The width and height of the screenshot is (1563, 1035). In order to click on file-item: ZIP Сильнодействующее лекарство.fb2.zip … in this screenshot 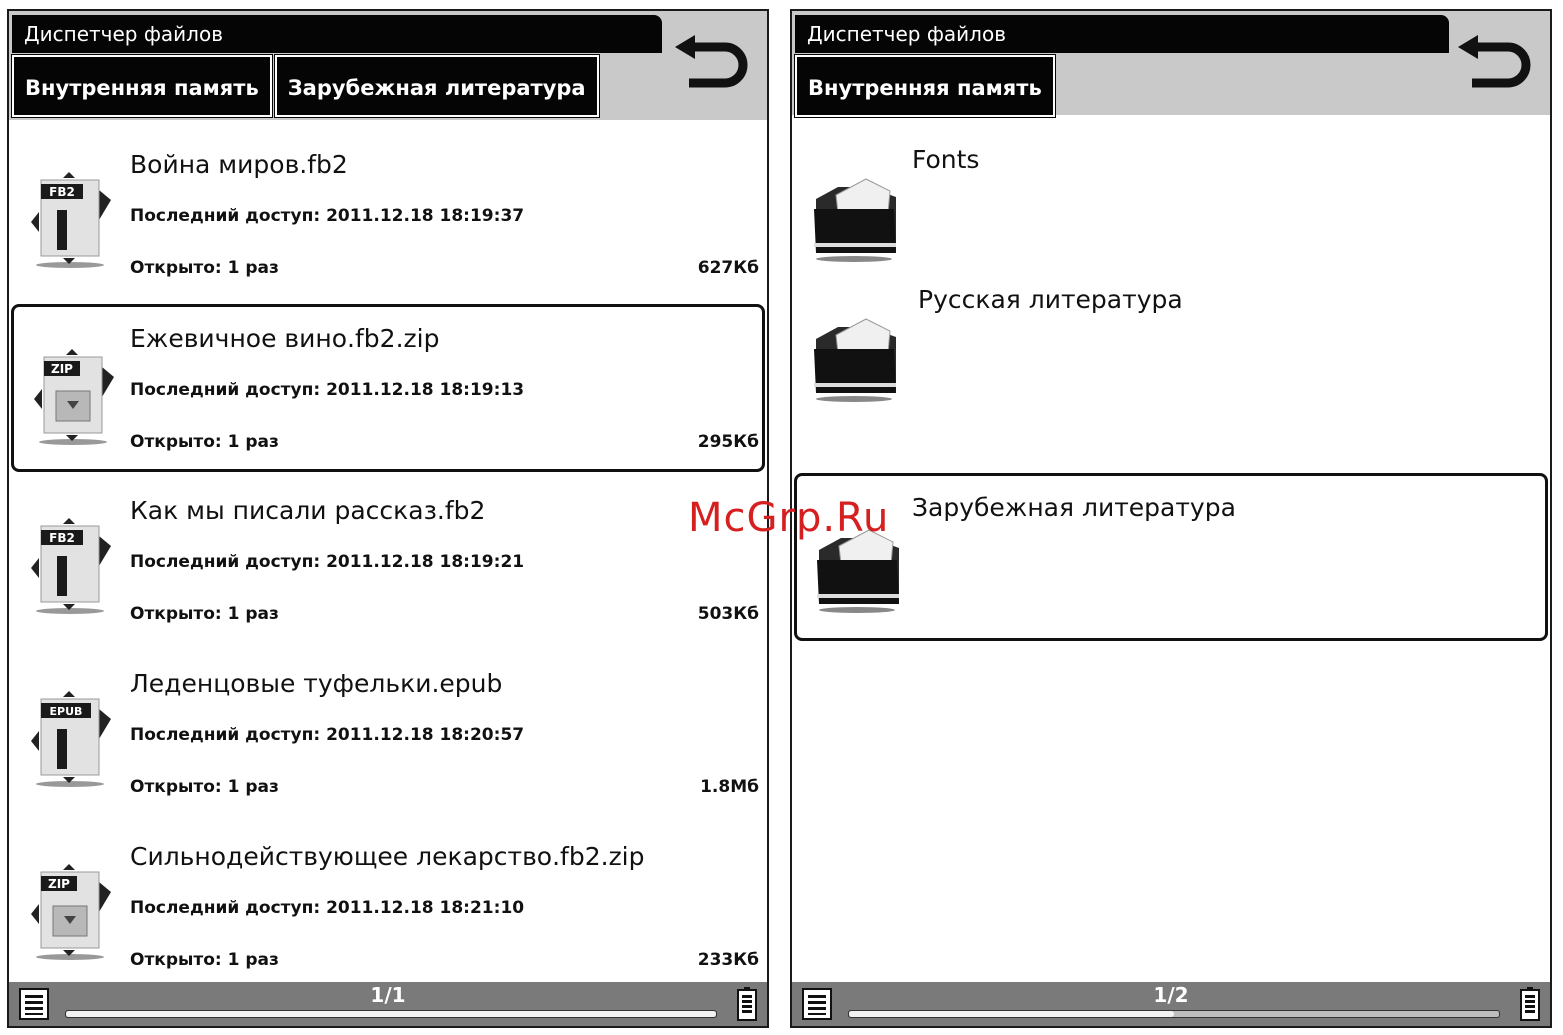, I will do `click(388, 906)`.